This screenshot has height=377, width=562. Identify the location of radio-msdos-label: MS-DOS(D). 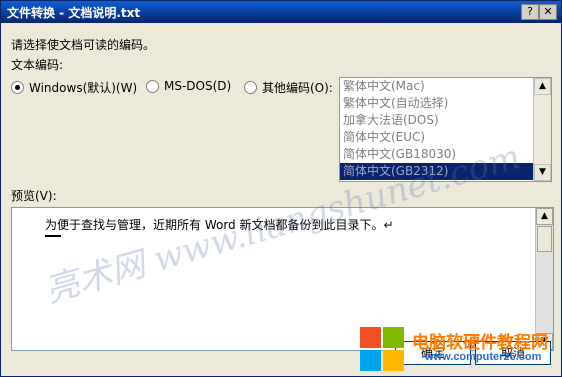
(198, 86).